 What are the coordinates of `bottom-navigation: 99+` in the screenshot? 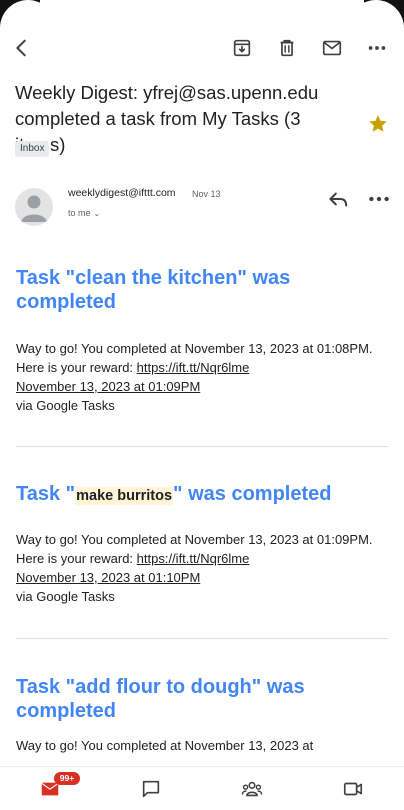 It's located at (202, 788).